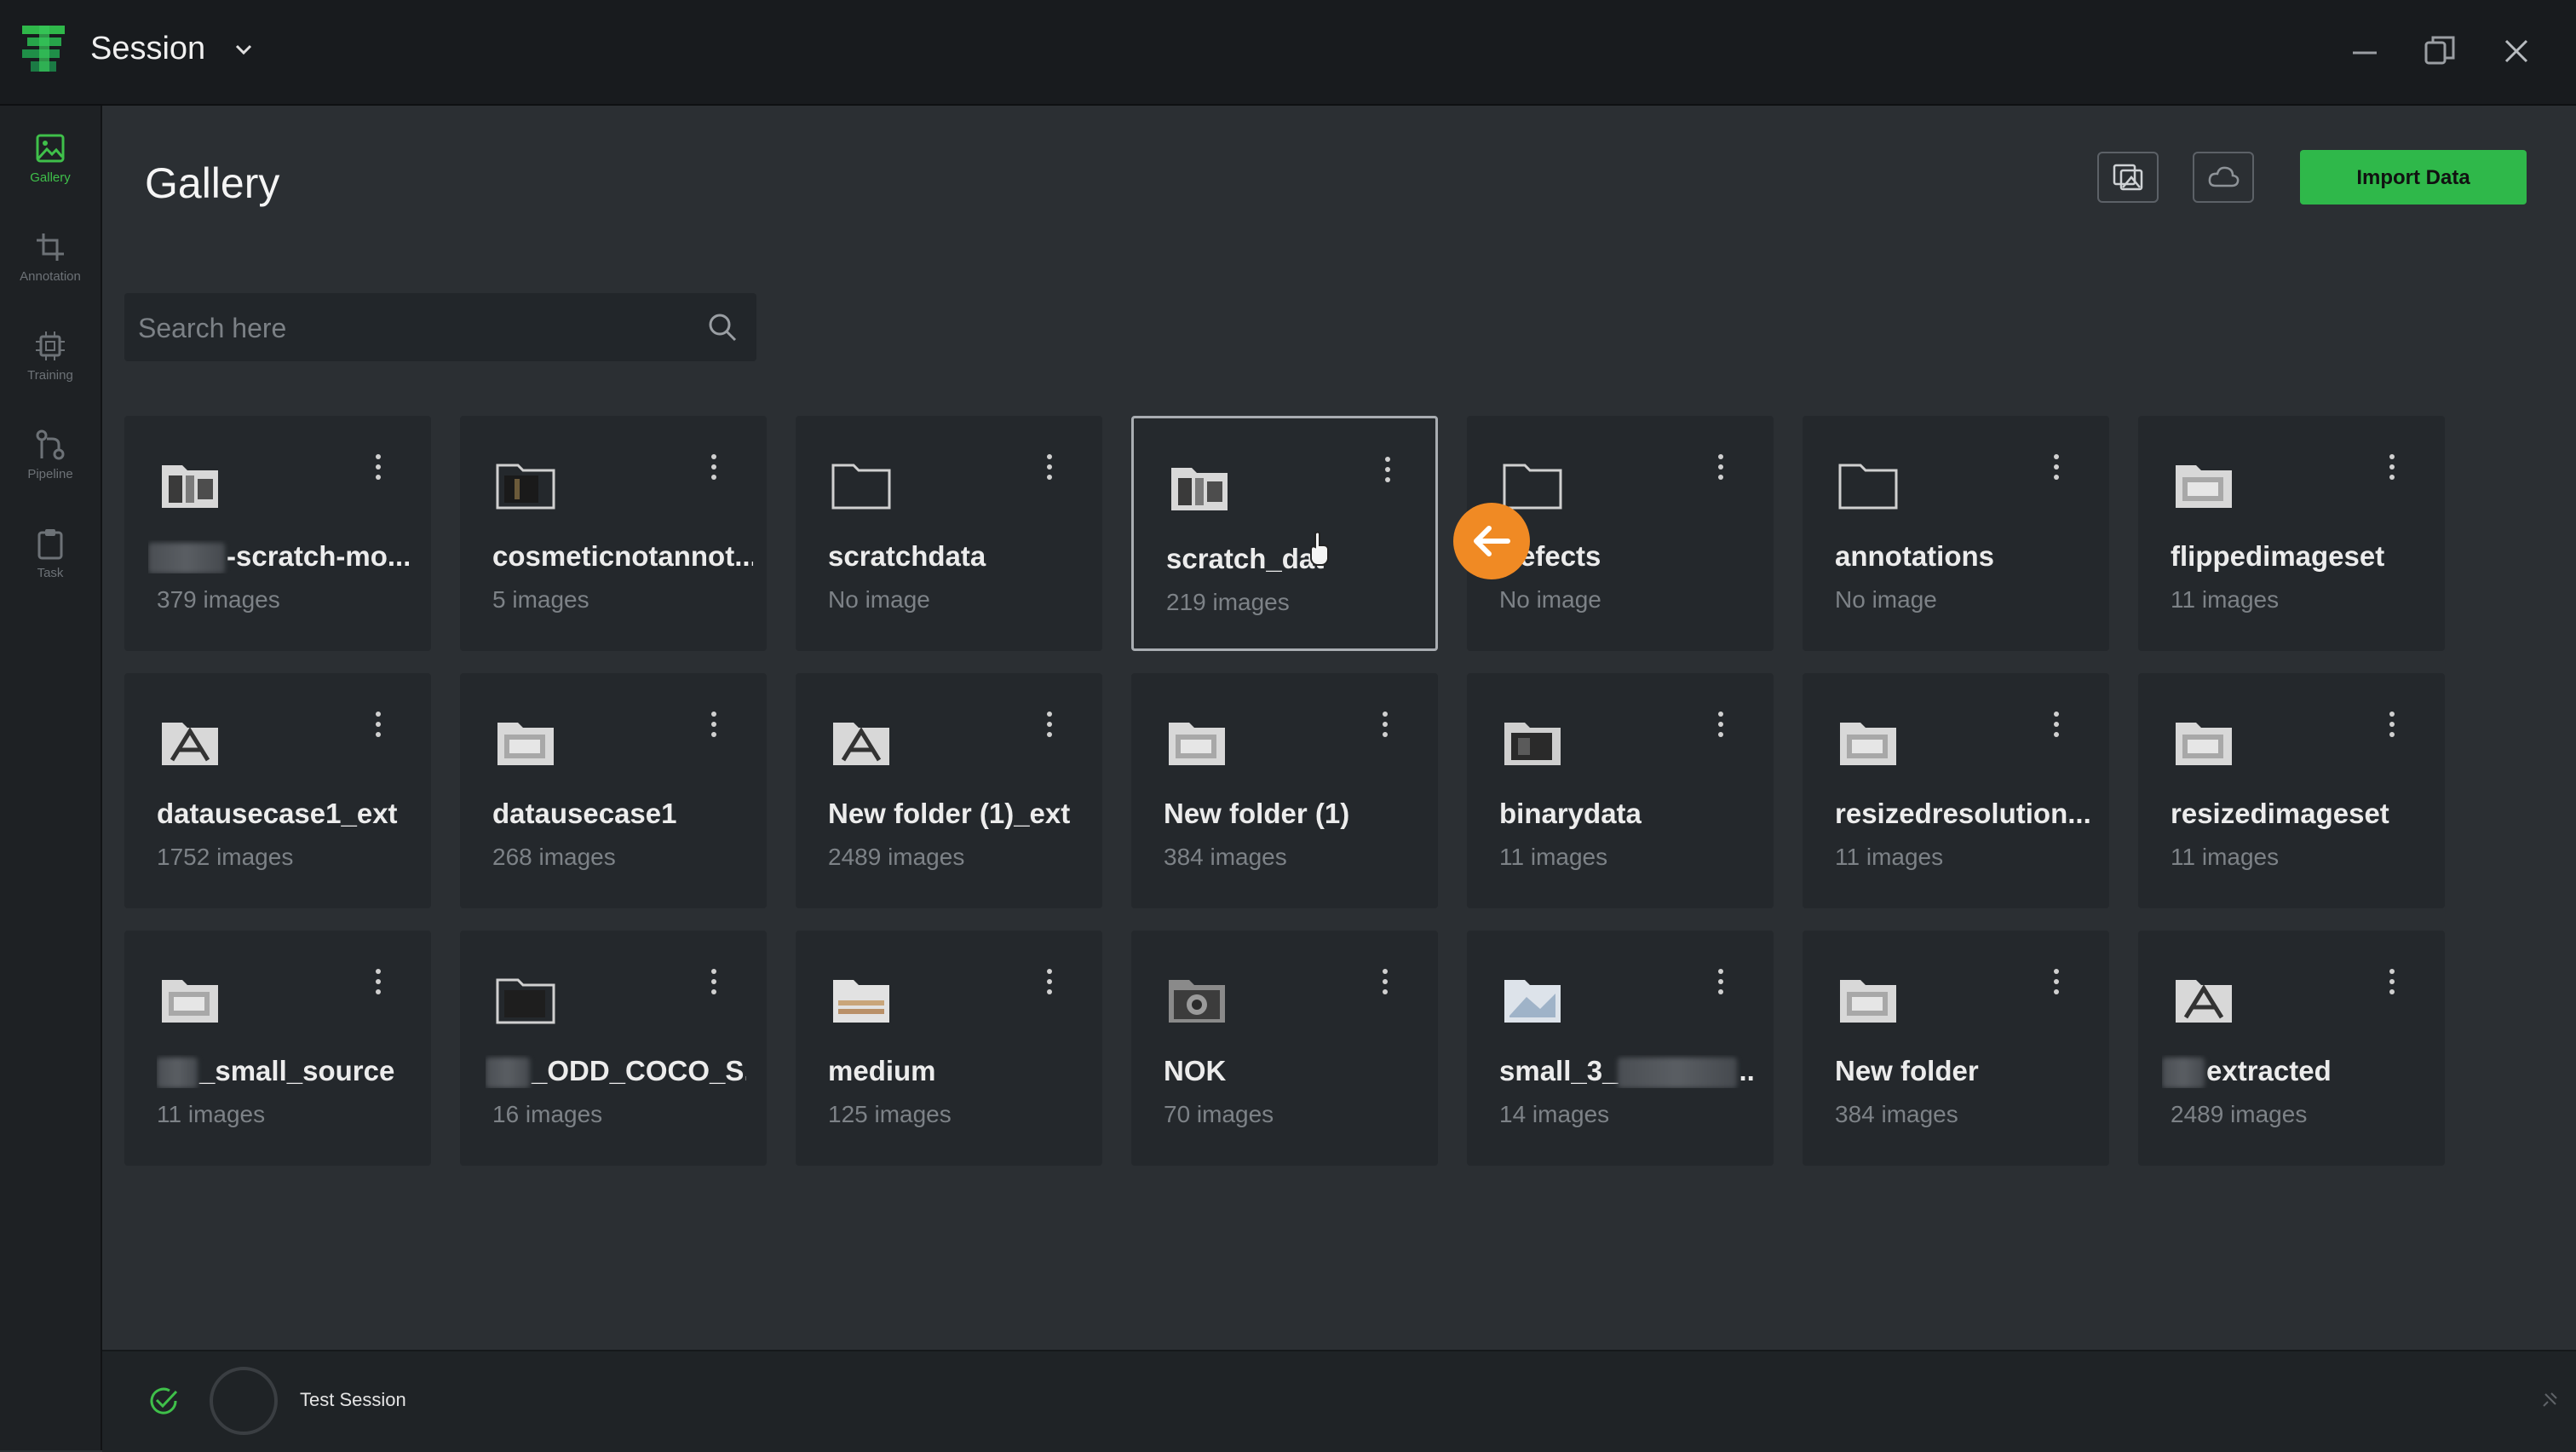 The width and height of the screenshot is (2576, 1452). Describe the element at coordinates (51, 247) in the screenshot. I see `crop-icon` at that location.